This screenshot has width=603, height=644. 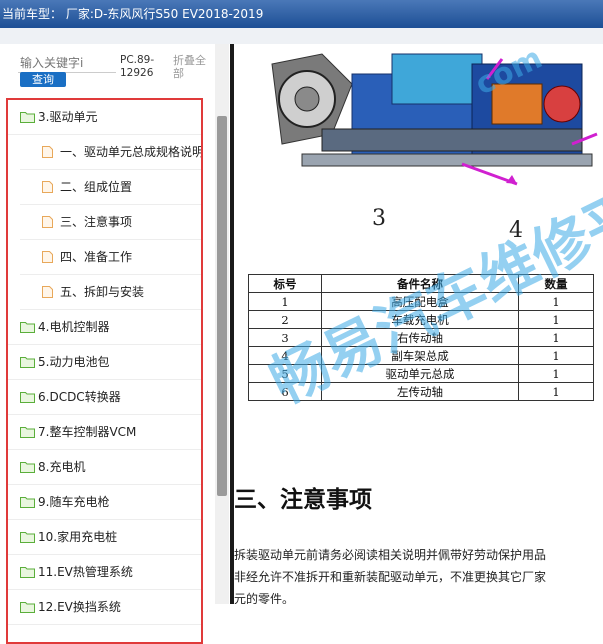 I want to click on table-cell: 2, so click(x=285, y=319).